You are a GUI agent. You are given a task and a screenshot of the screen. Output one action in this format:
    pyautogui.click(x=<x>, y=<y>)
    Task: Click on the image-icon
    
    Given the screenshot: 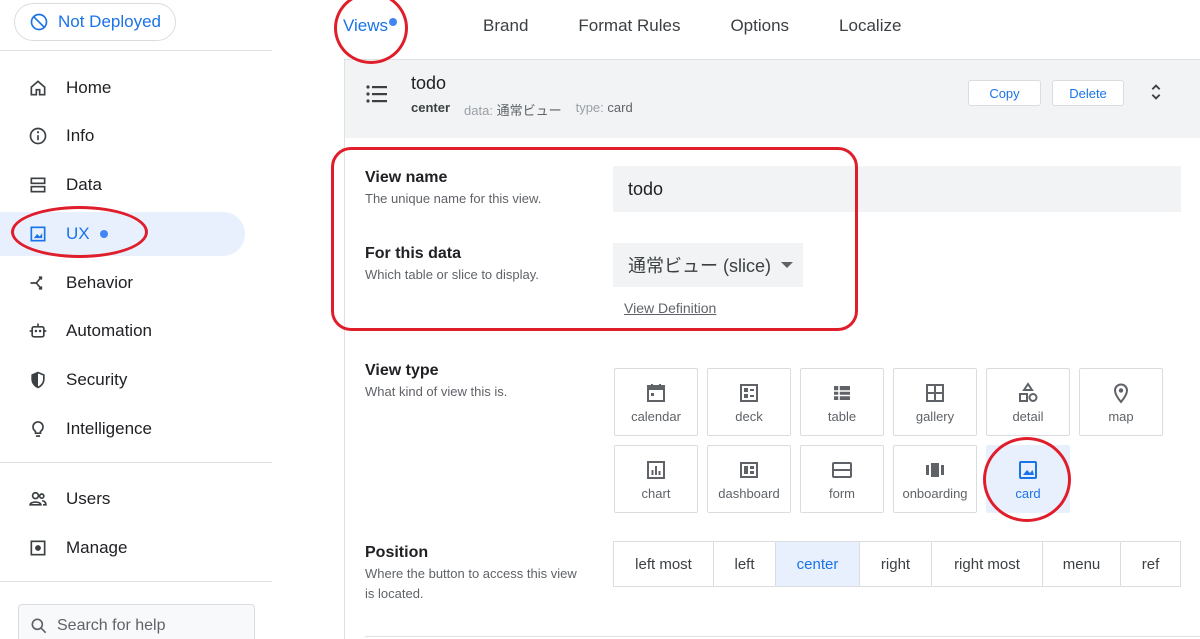 What is the action you would take?
    pyautogui.click(x=1028, y=469)
    